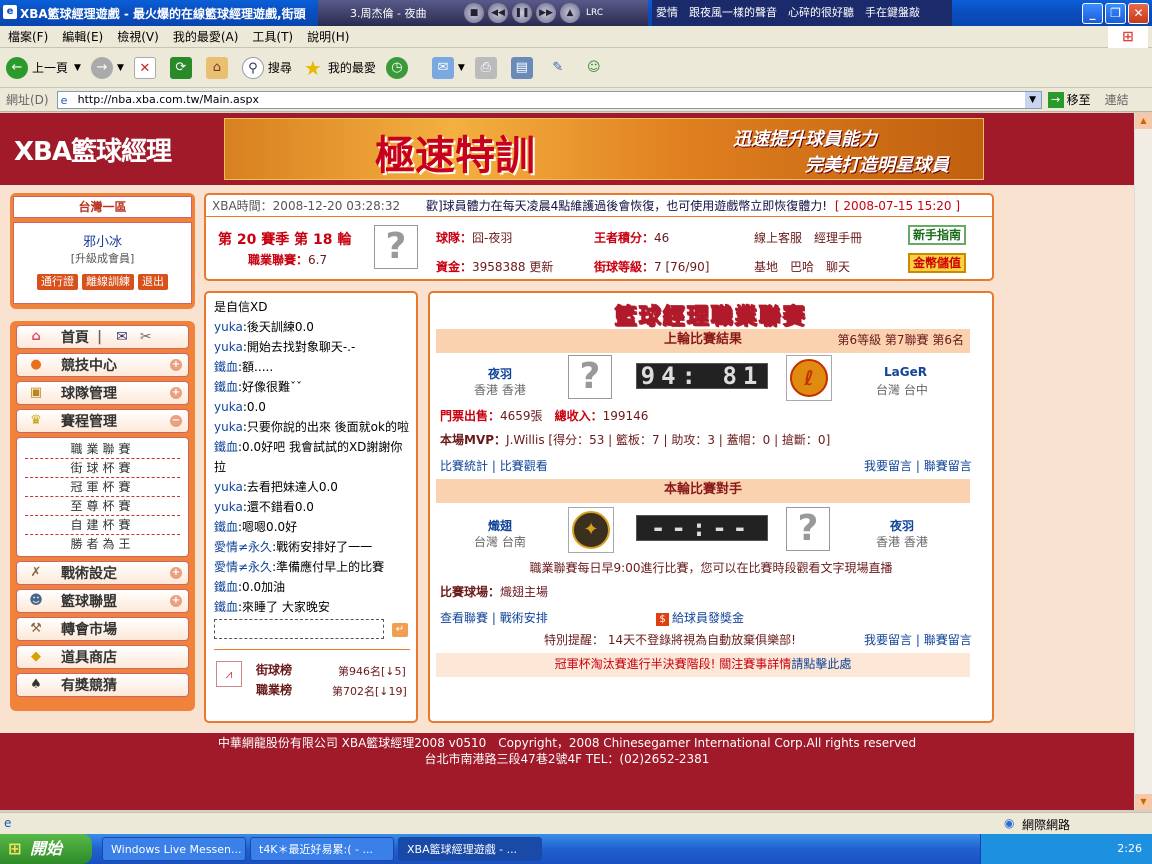 The width and height of the screenshot is (1152, 864). I want to click on go-arrow-icon: →, so click(1055, 99).